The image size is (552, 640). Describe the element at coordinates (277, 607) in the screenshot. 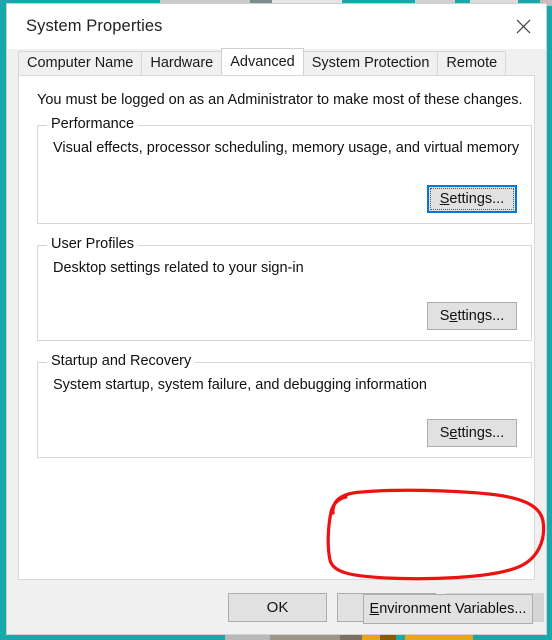

I see `ok-button: OK` at that location.